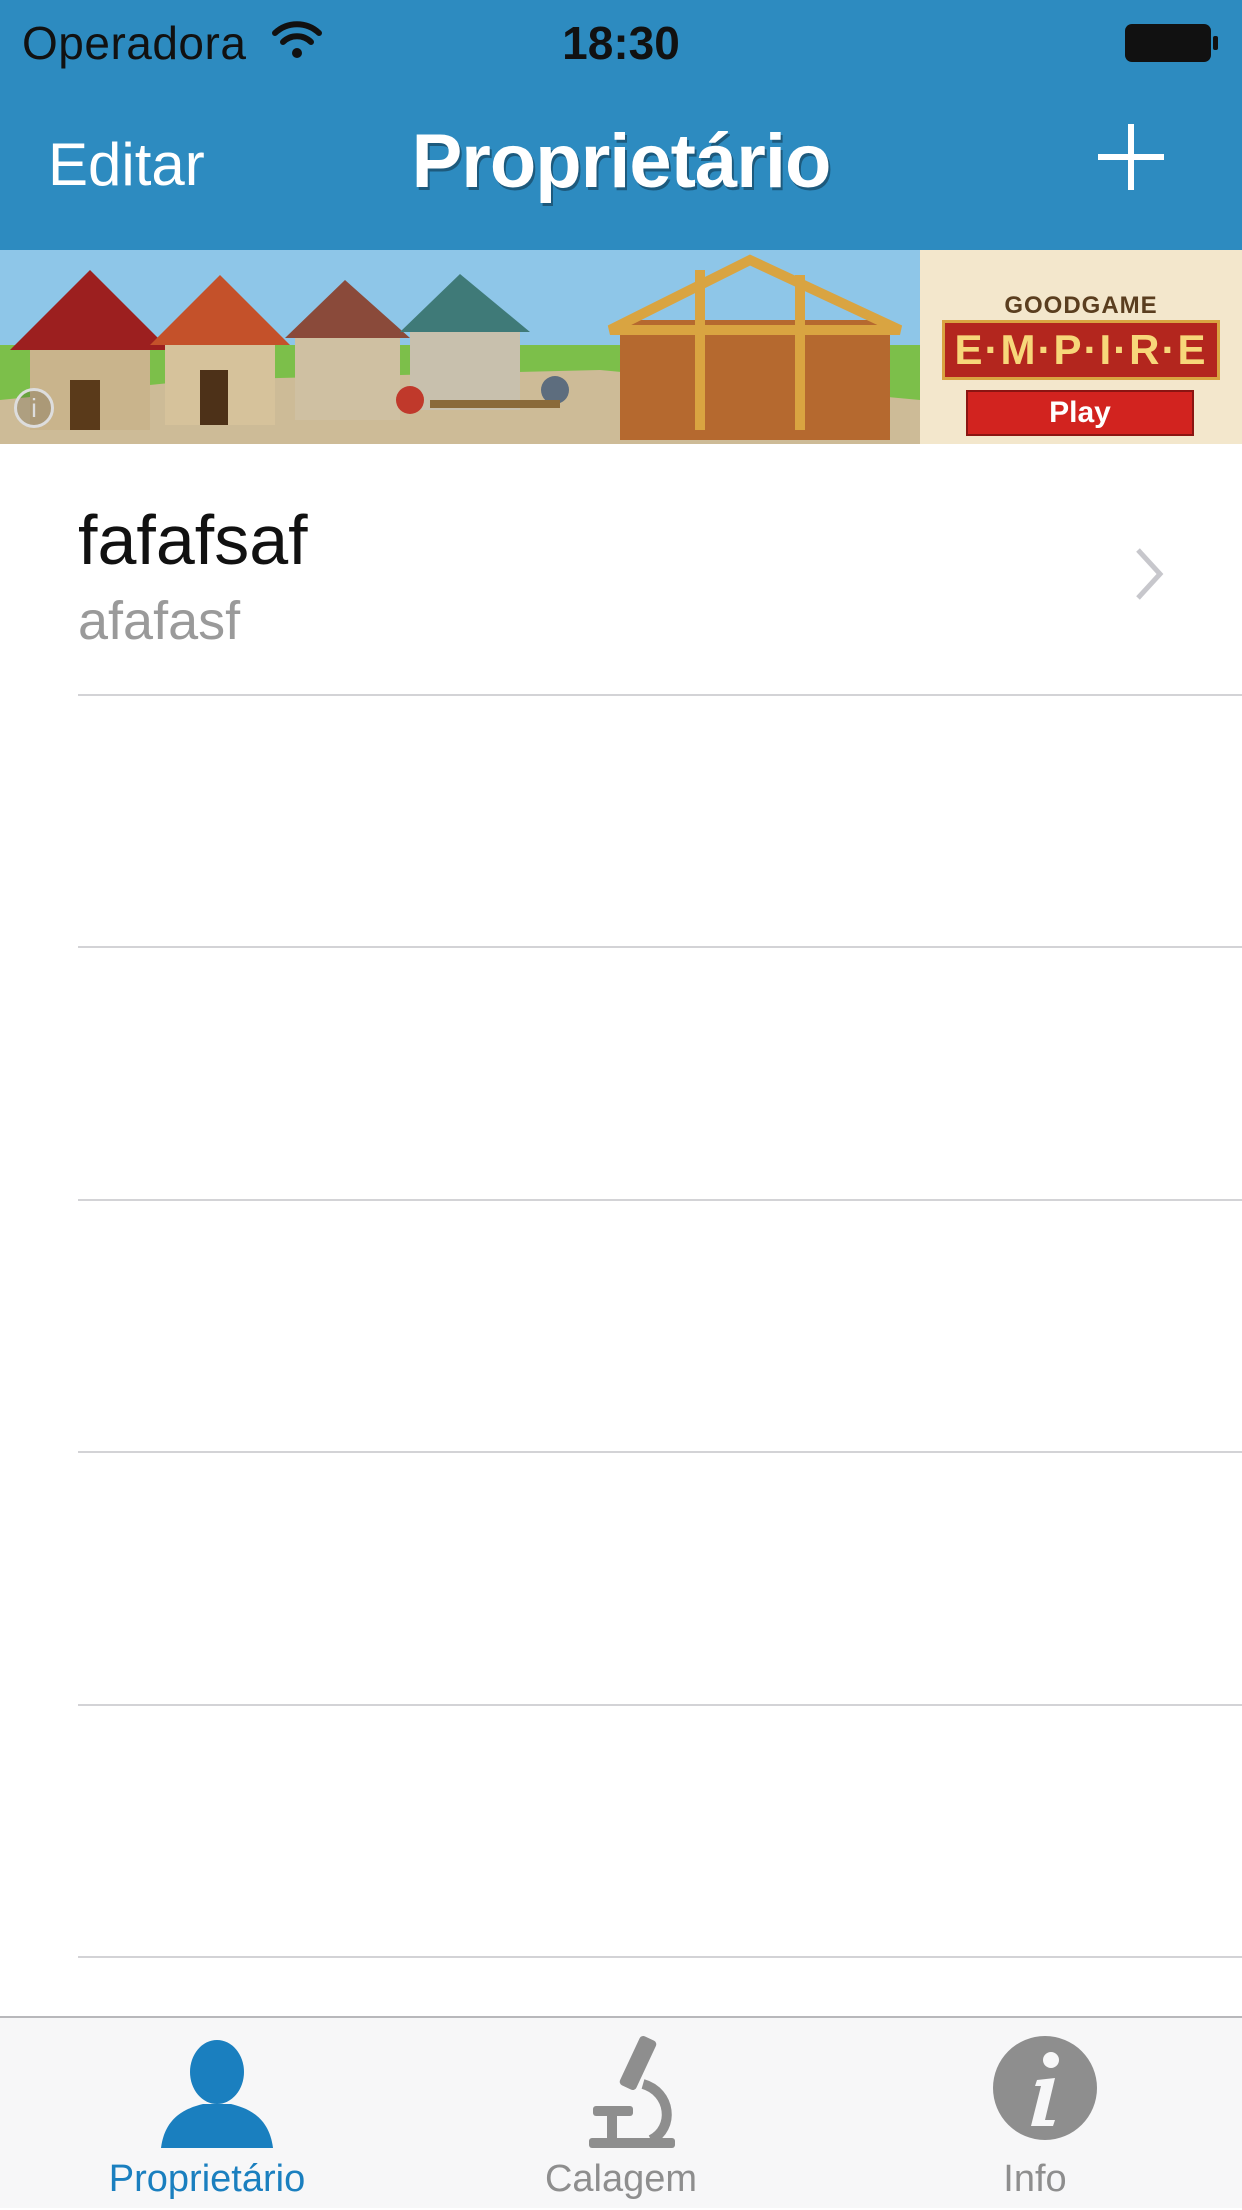 The width and height of the screenshot is (1242, 2210). I want to click on ad-brand-text: GOODGAME, so click(1081, 305).